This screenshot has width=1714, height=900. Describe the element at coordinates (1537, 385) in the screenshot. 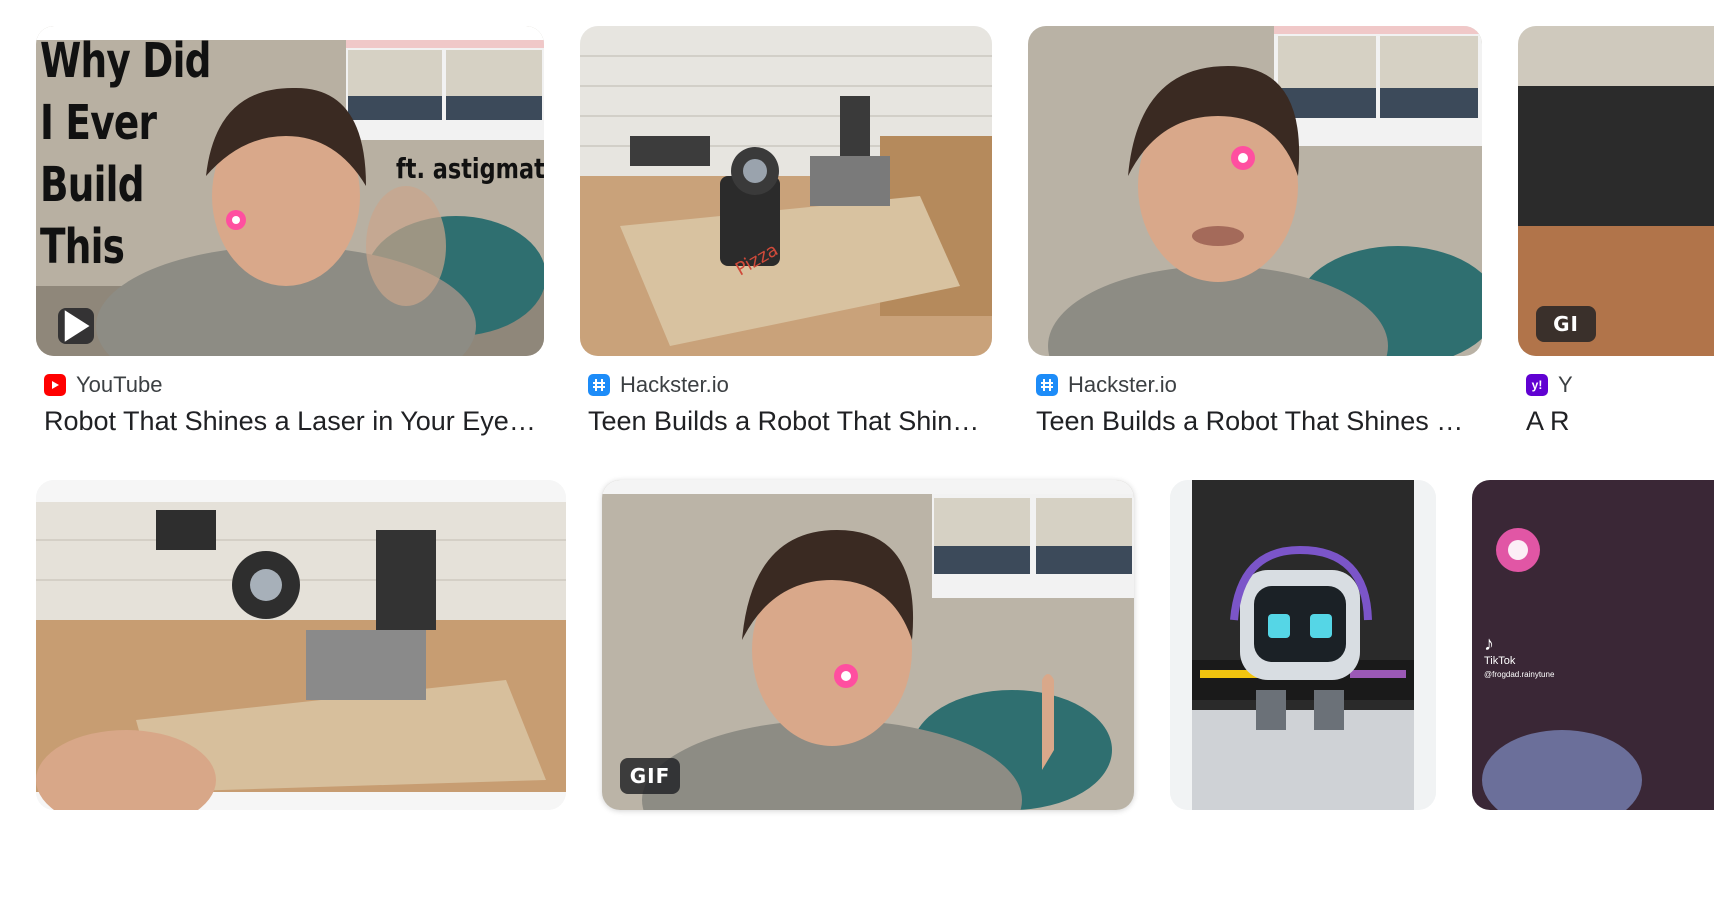

I see `yahoo-icon: y!` at that location.